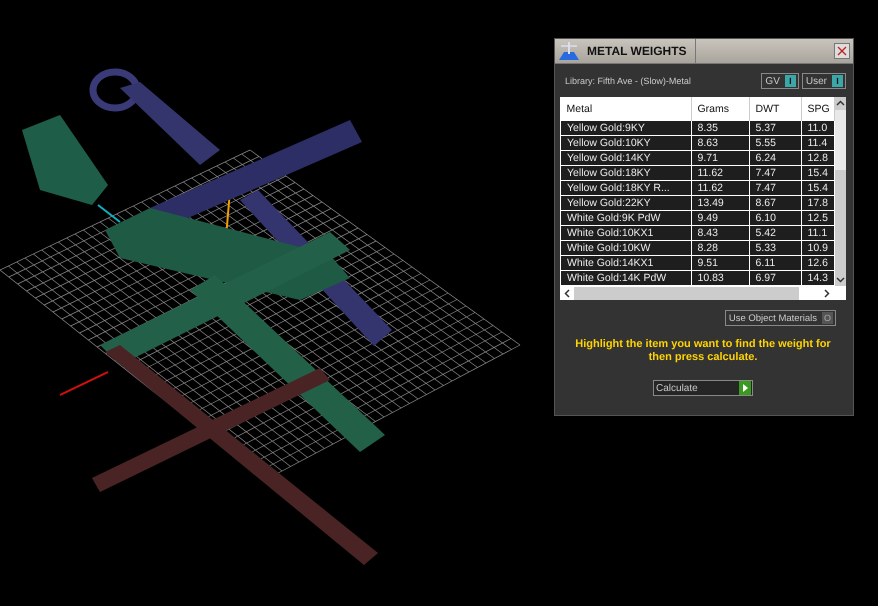 This screenshot has height=606, width=878. Describe the element at coordinates (775, 158) in the screenshot. I see `table-cell: 6.24` at that location.